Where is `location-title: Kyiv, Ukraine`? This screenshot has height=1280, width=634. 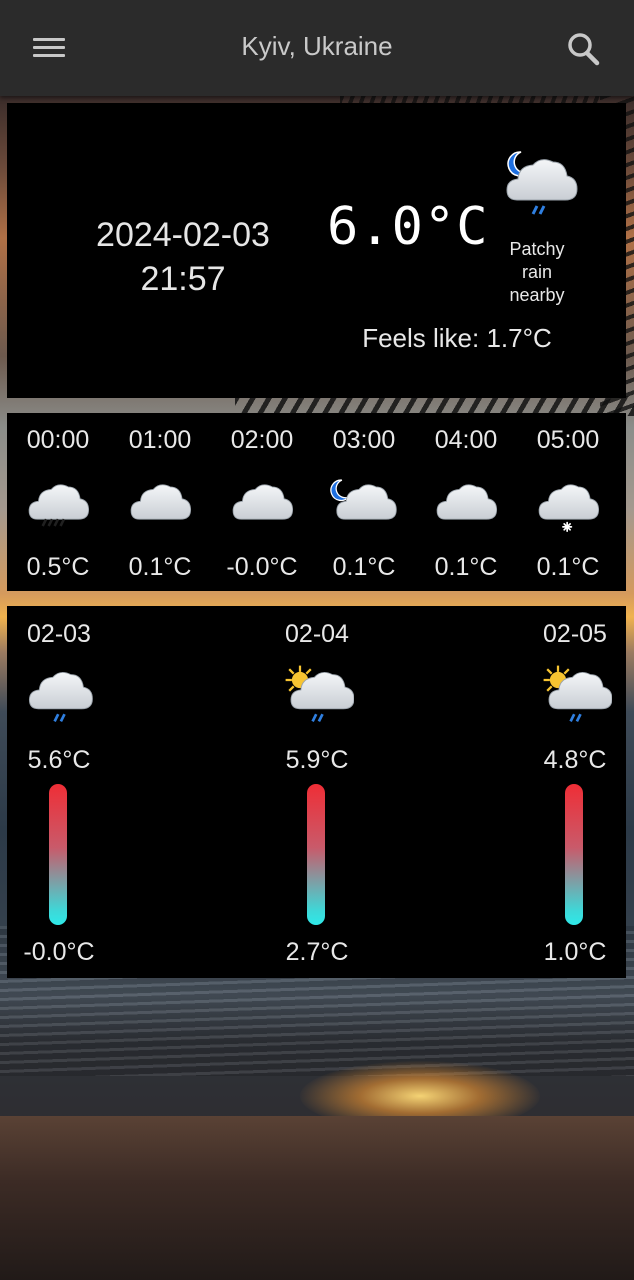 location-title: Kyiv, Ukraine is located at coordinates (317, 46).